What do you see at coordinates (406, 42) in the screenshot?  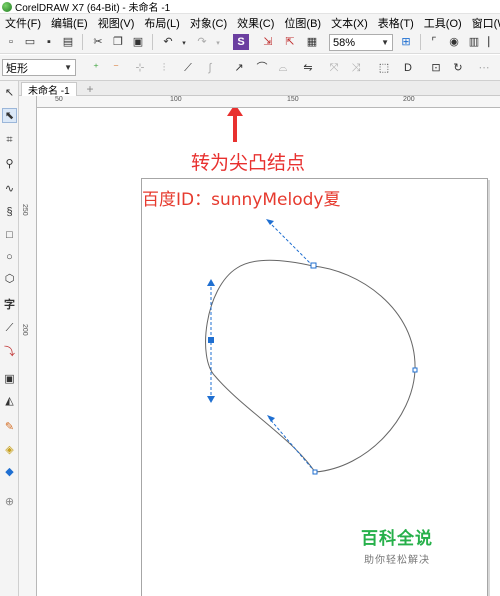 I see `full-screen-icon: ⊞` at bounding box center [406, 42].